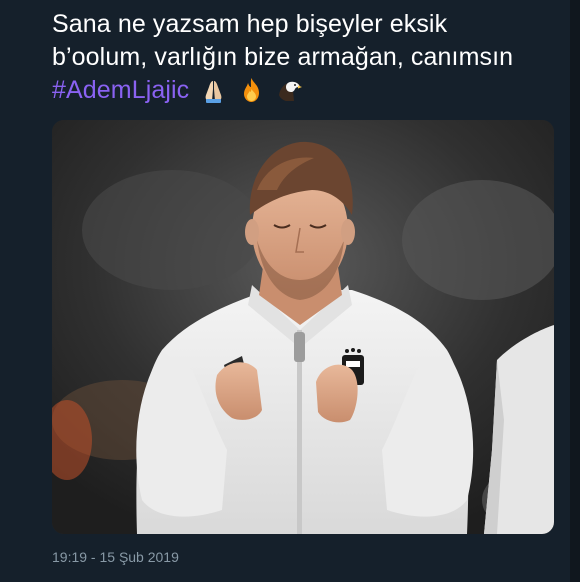 The height and width of the screenshot is (582, 580). Describe the element at coordinates (252, 90) in the screenshot. I see `fire-icon` at that location.